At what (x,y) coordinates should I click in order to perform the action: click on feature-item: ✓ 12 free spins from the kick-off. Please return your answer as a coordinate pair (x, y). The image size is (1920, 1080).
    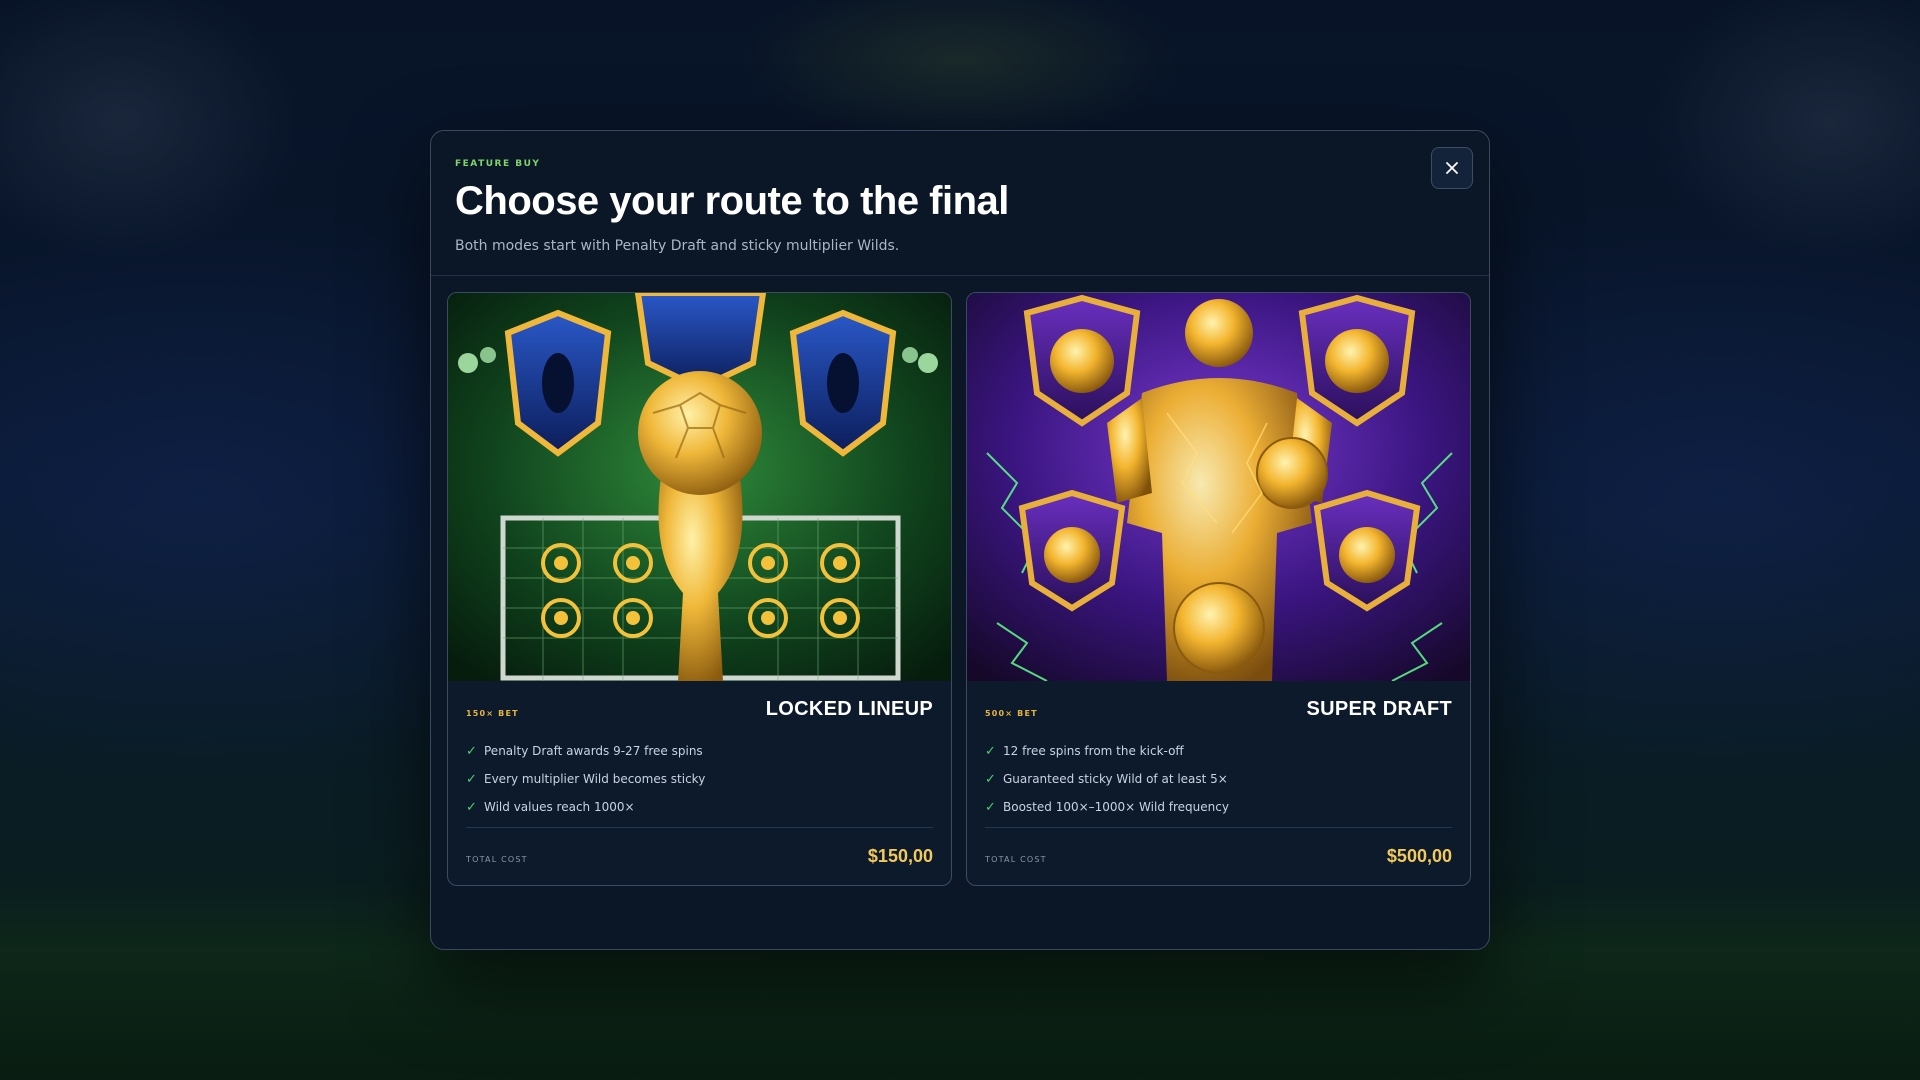
    Looking at the image, I should click on (1218, 751).